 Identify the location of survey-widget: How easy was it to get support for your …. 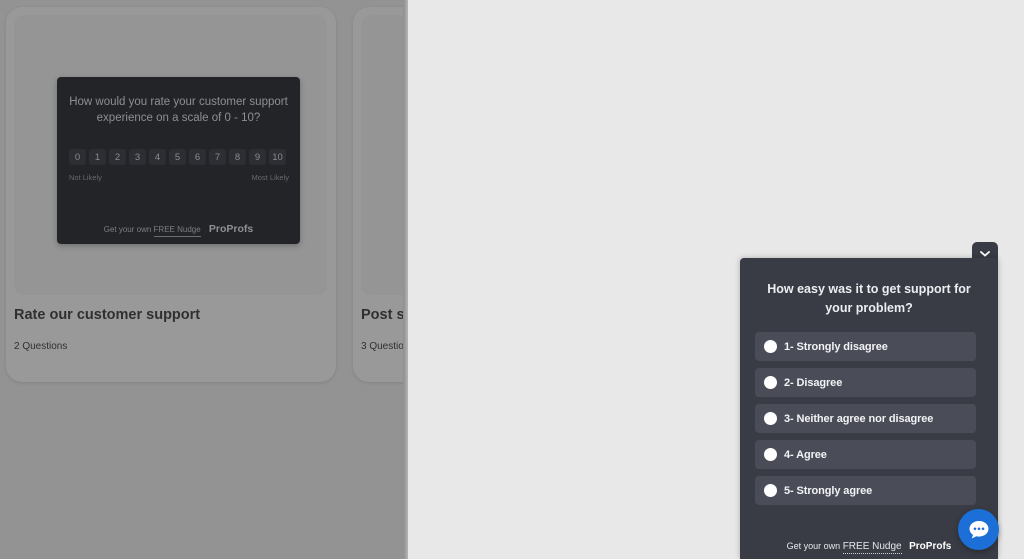
(869, 408).